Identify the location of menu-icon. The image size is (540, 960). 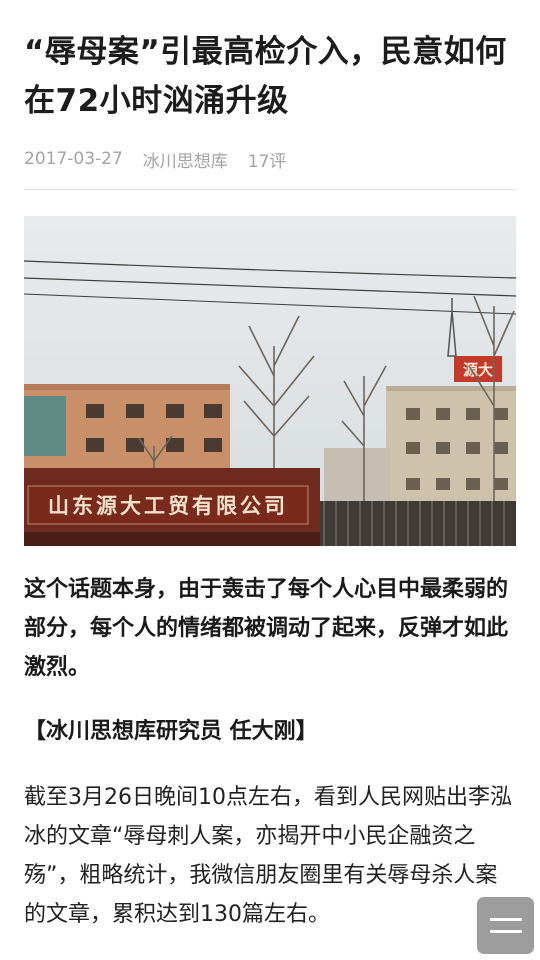
(505, 919).